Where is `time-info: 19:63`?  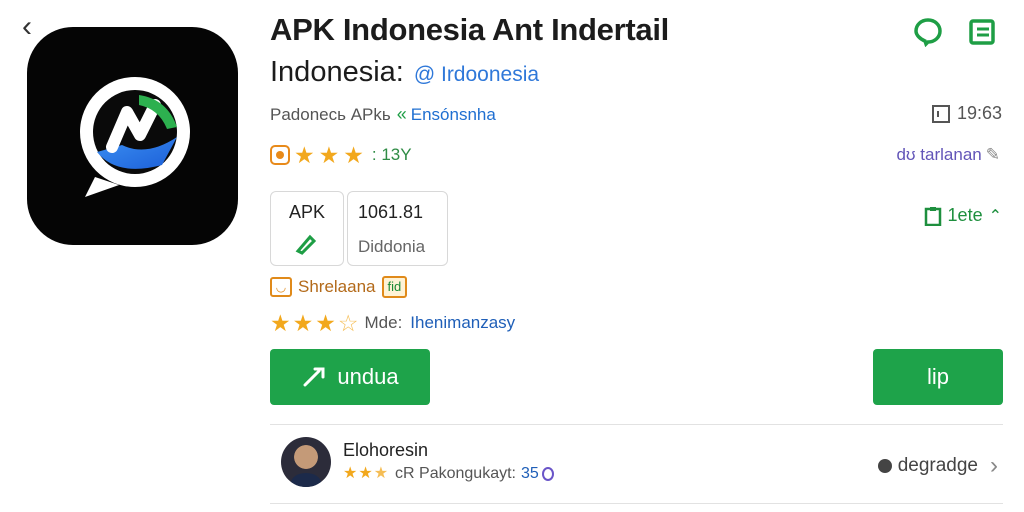
time-info: 19:63 is located at coordinates (966, 113).